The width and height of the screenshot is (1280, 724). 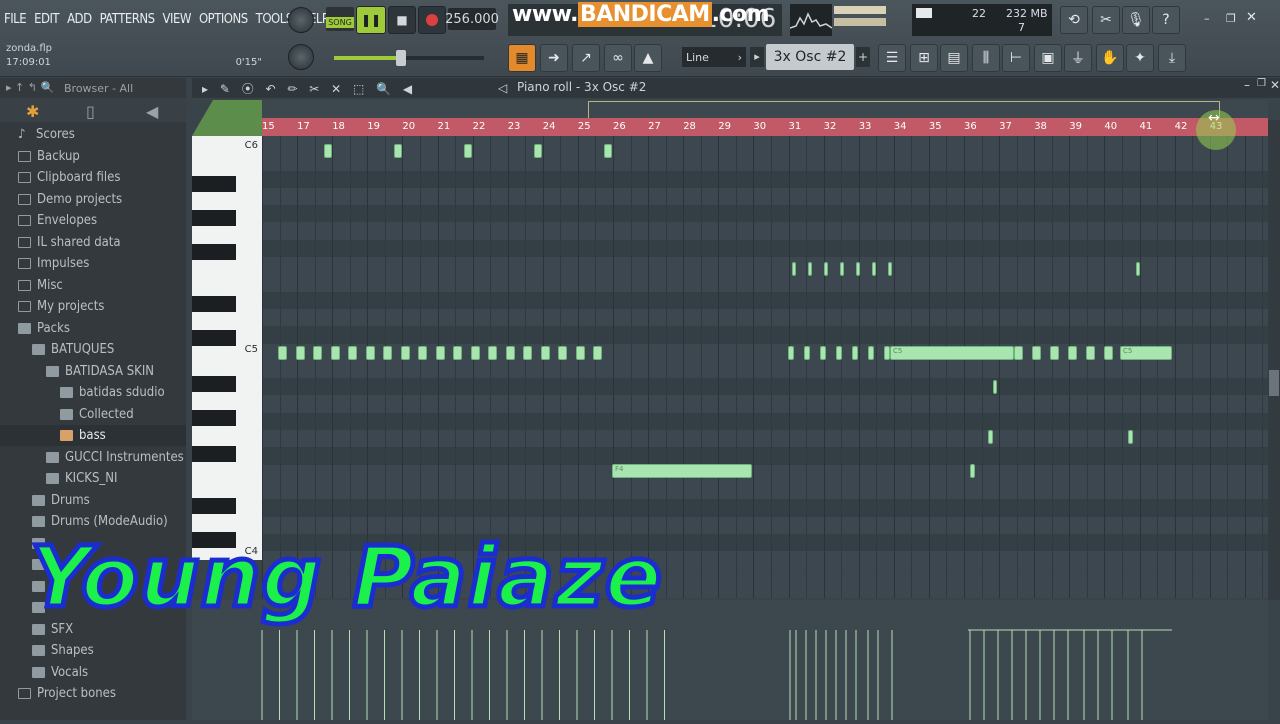 What do you see at coordinates (93, 349) in the screenshot?
I see `browser-item: BATUQUES` at bounding box center [93, 349].